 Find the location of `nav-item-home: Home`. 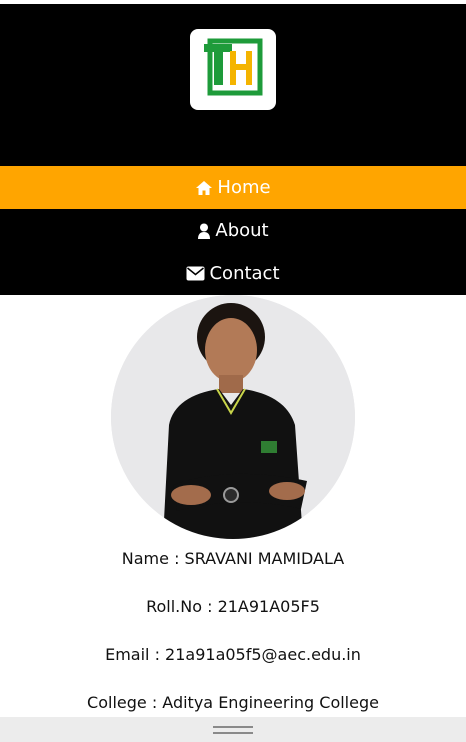

nav-item-home: Home is located at coordinates (233, 187).